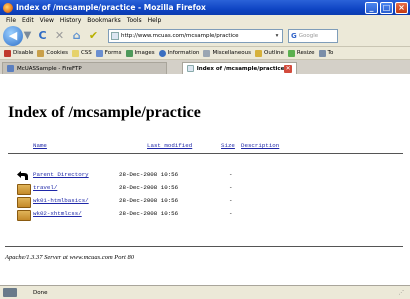 Image resolution: width=410 pixels, height=299 pixels. What do you see at coordinates (10, 292) in the screenshot?
I see `status-network-icon` at bounding box center [10, 292].